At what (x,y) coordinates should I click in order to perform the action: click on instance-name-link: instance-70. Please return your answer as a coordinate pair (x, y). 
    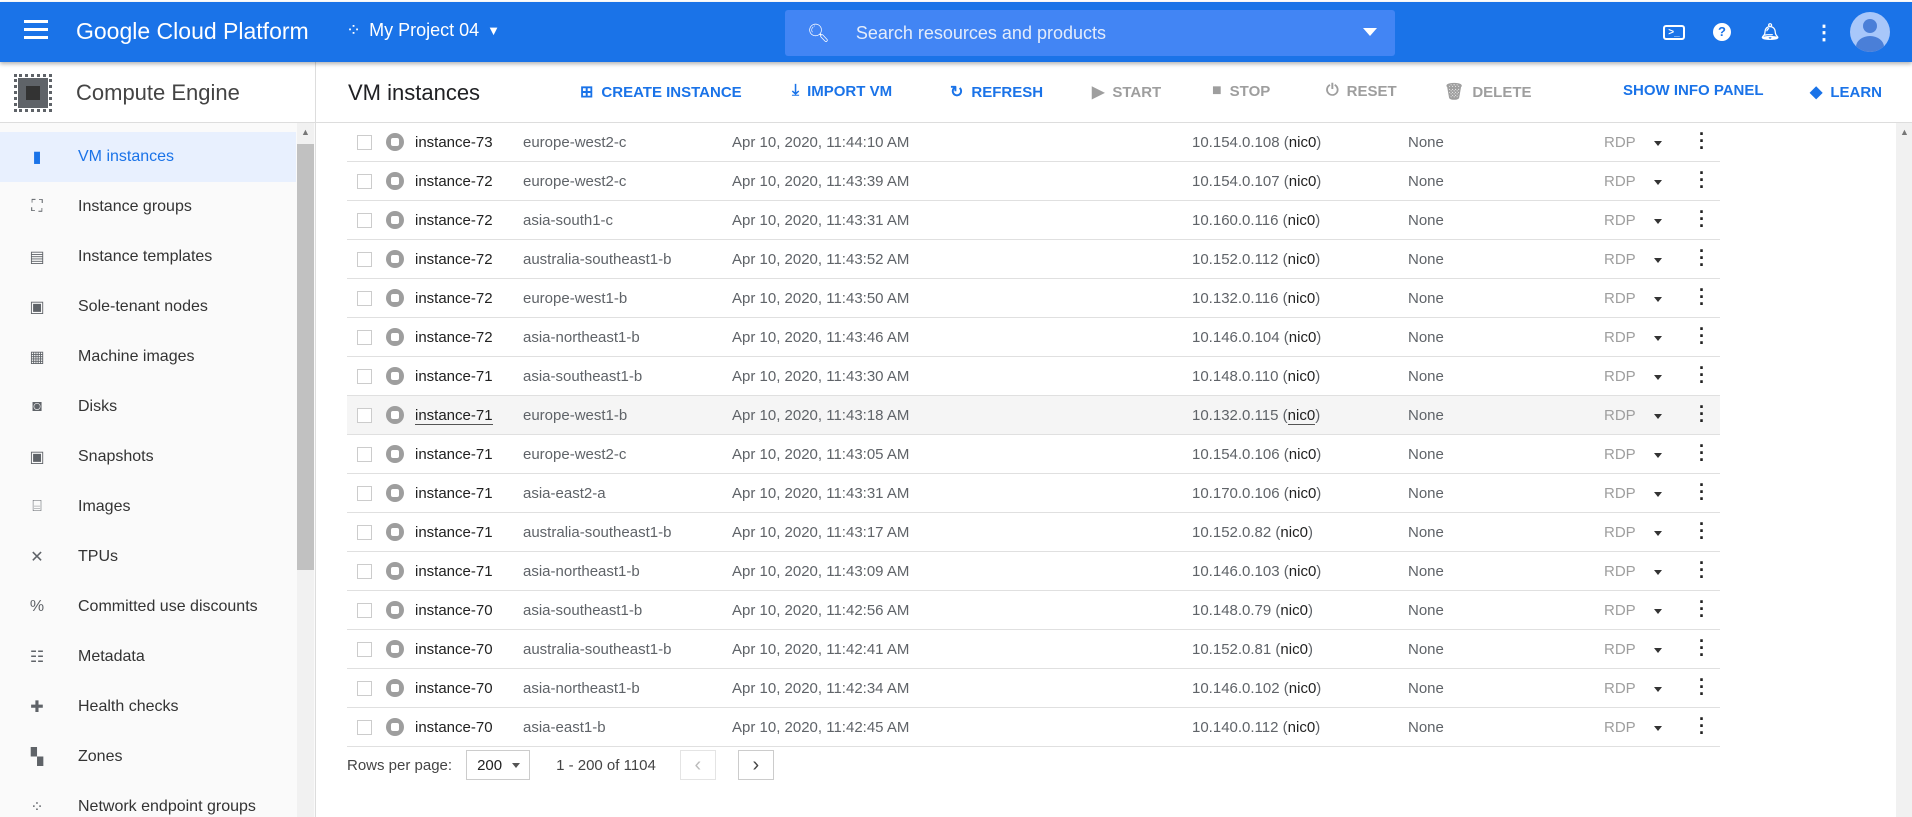
    Looking at the image, I should click on (454, 688).